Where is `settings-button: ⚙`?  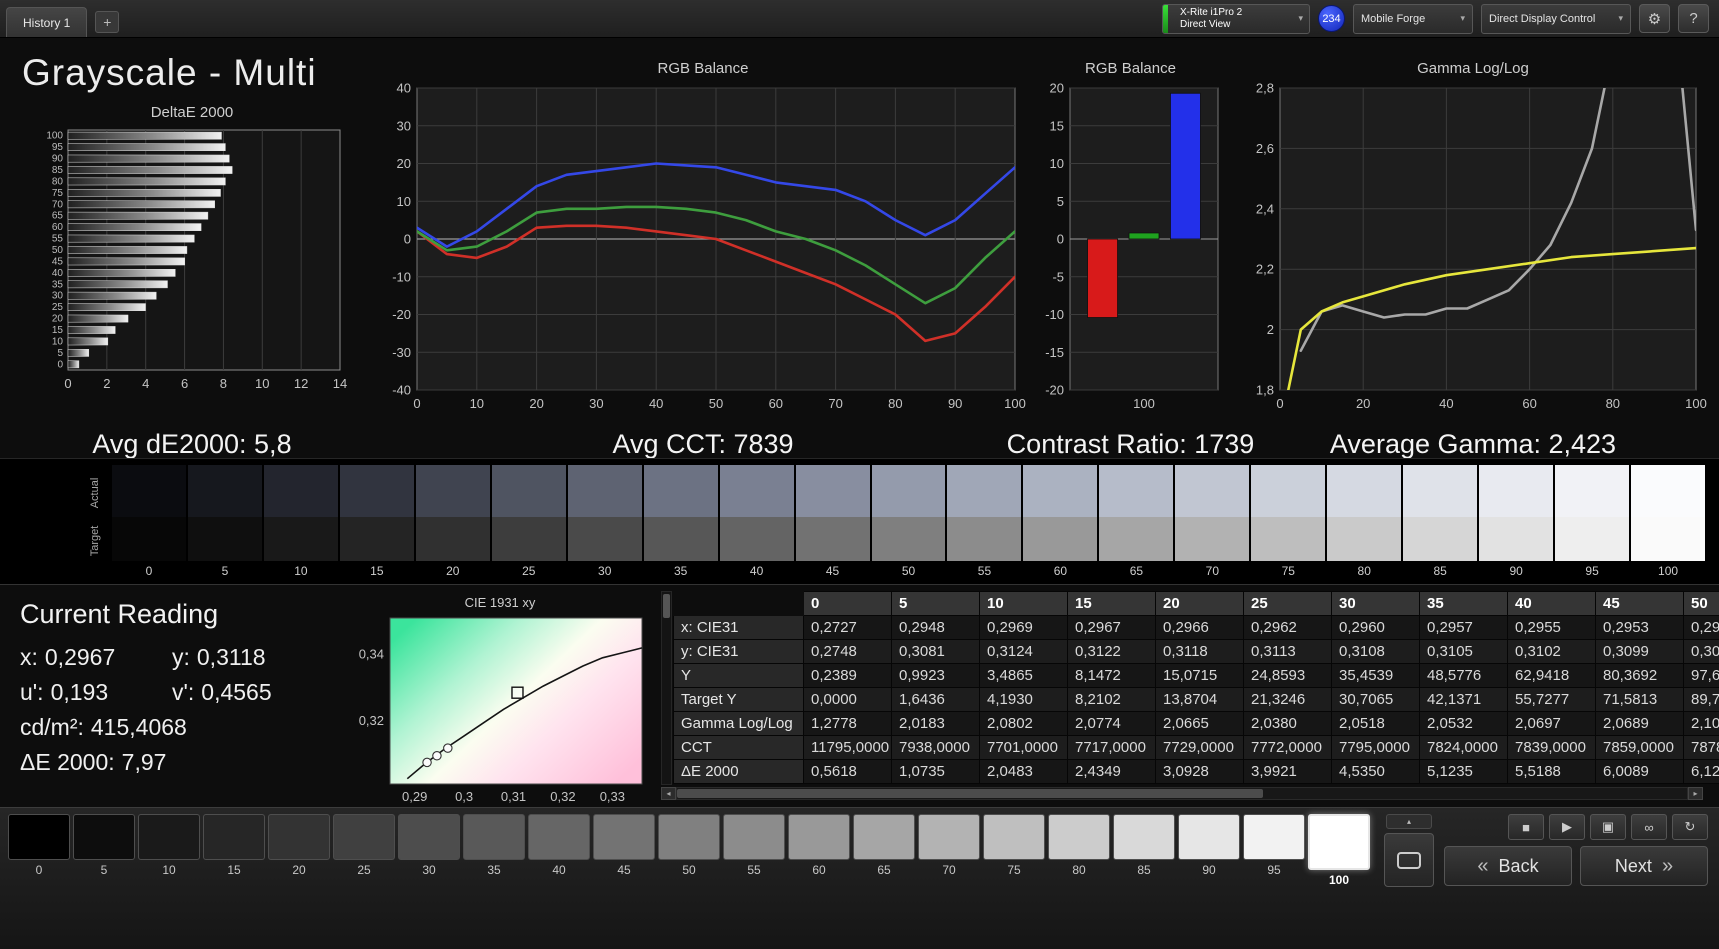
settings-button: ⚙ is located at coordinates (1654, 18).